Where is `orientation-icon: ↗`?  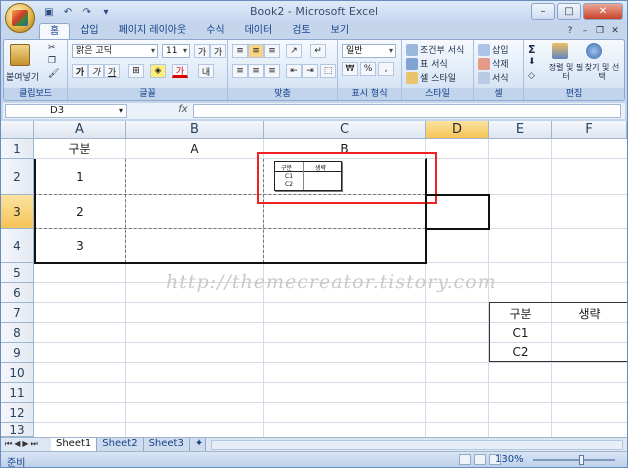 orientation-icon: ↗ is located at coordinates (294, 51).